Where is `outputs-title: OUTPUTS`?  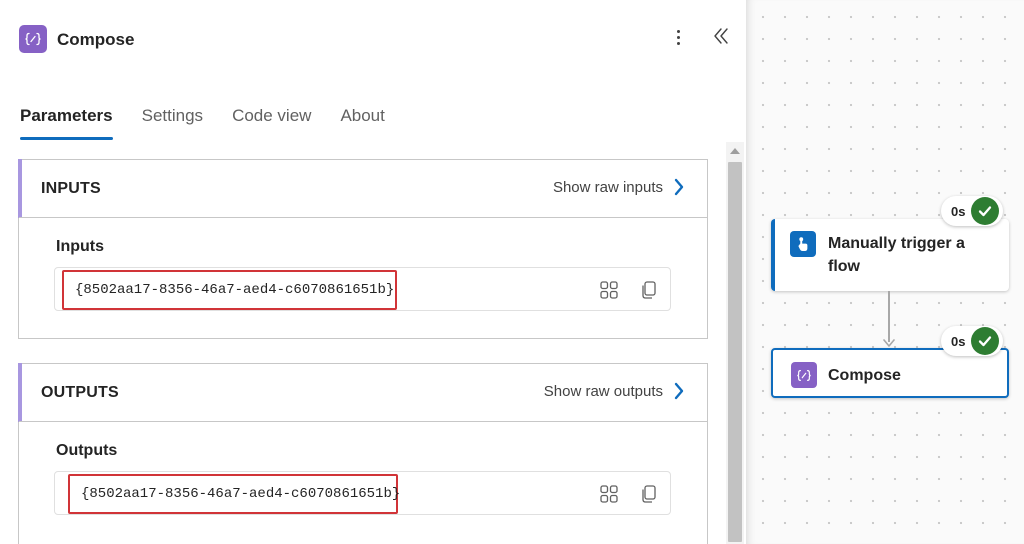
outputs-title: OUTPUTS is located at coordinates (80, 392).